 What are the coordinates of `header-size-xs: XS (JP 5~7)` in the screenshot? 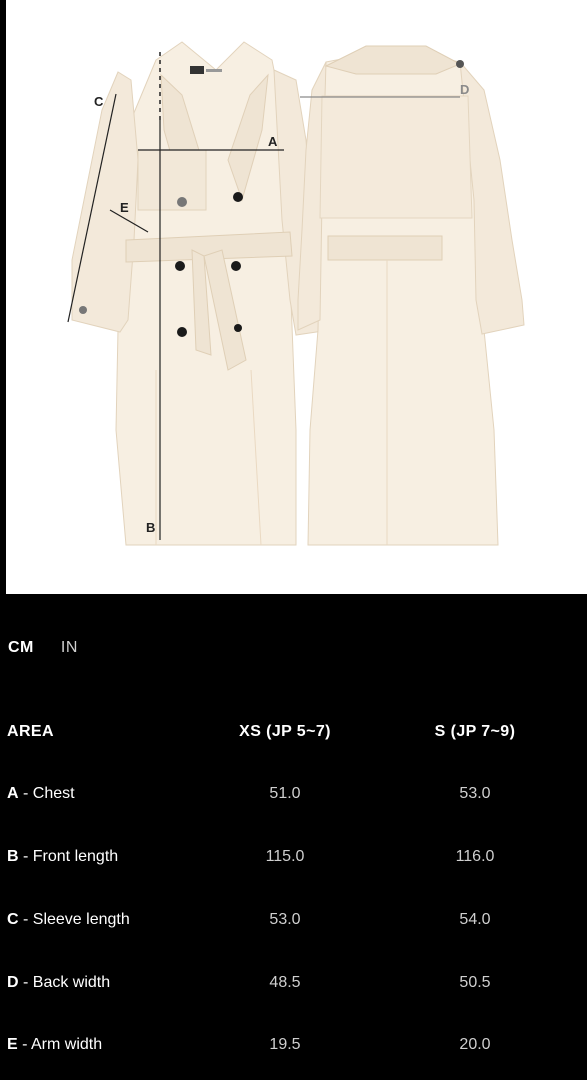 It's located at (285, 731).